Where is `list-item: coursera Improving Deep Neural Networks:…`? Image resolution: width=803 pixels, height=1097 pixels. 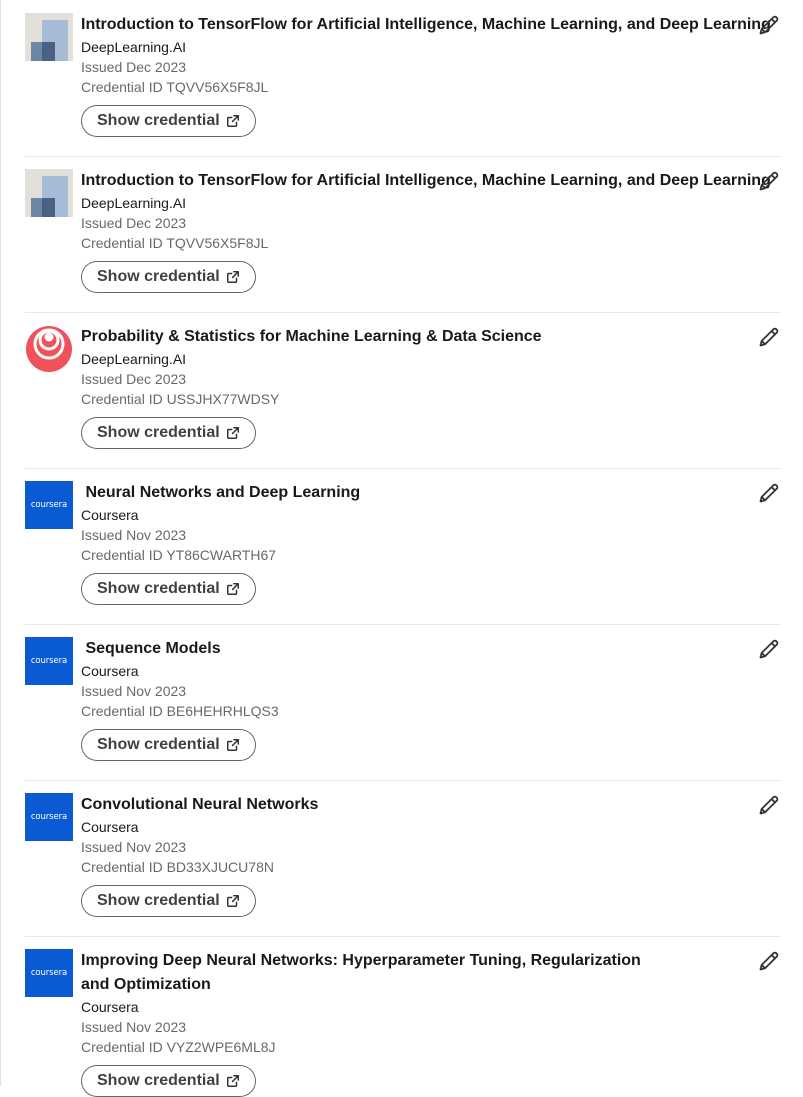 list-item: coursera Improving Deep Neural Networks:… is located at coordinates (403, 1016).